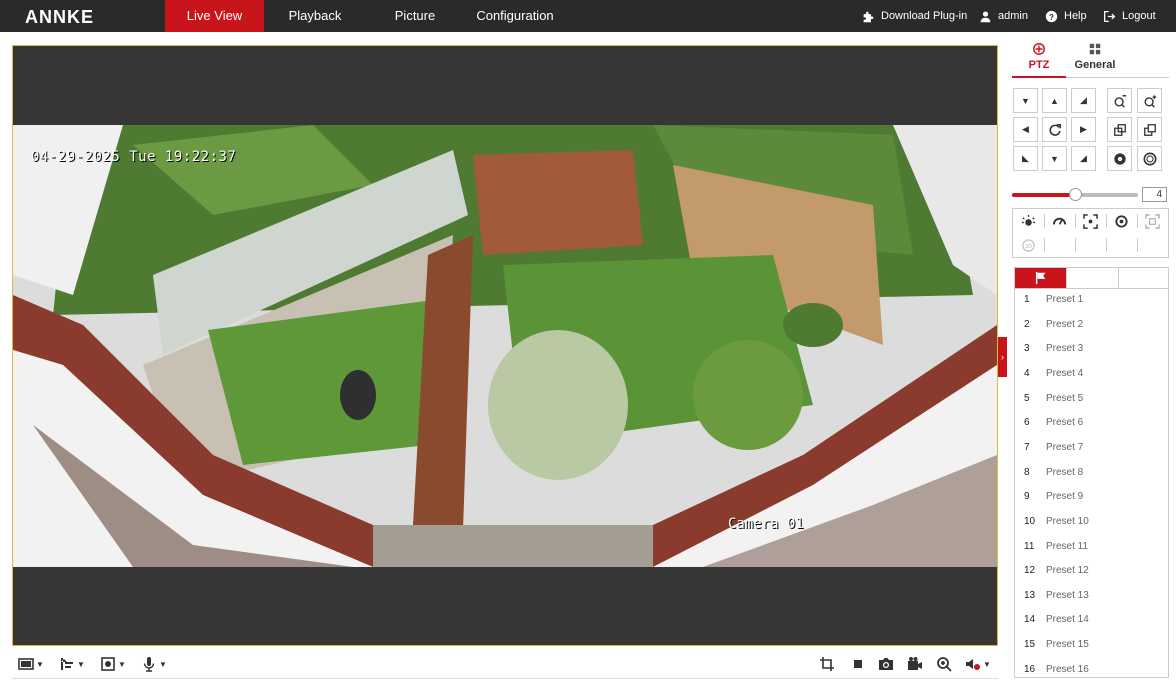 The image size is (1176, 700). Describe the element at coordinates (944, 664) in the screenshot. I see `digital-zoom-button` at that location.